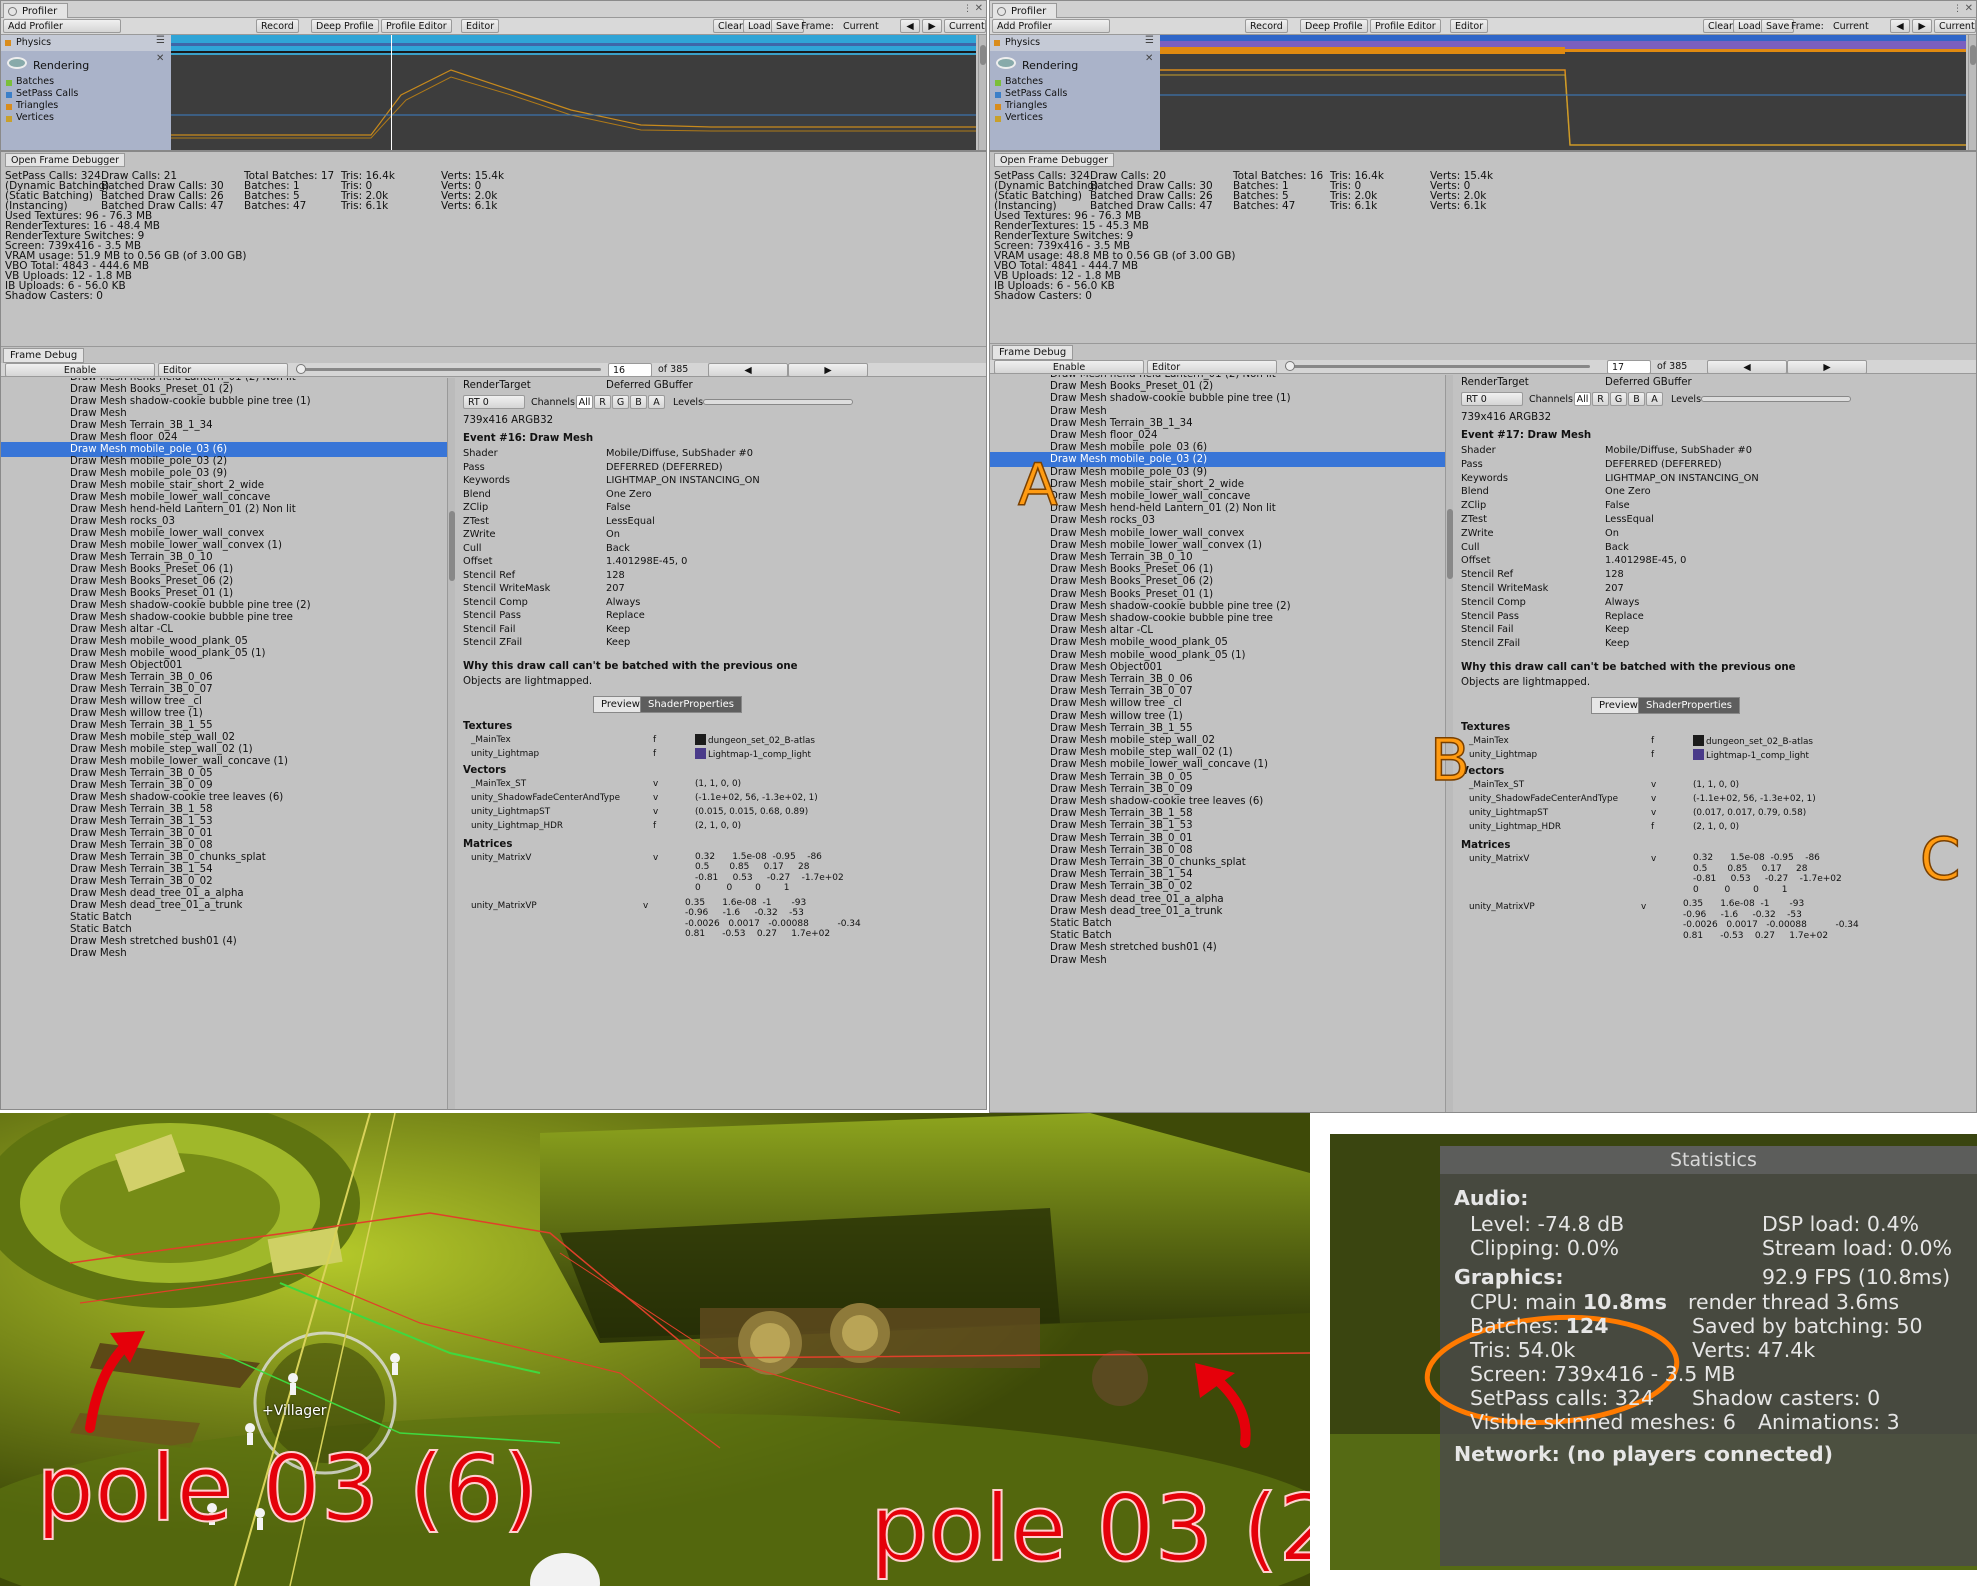 Image resolution: width=1977 pixels, height=1586 pixels. Describe the element at coordinates (1603, 1374) in the screenshot. I see `screen: Screen: 739x416 - 3.5 MB` at that location.